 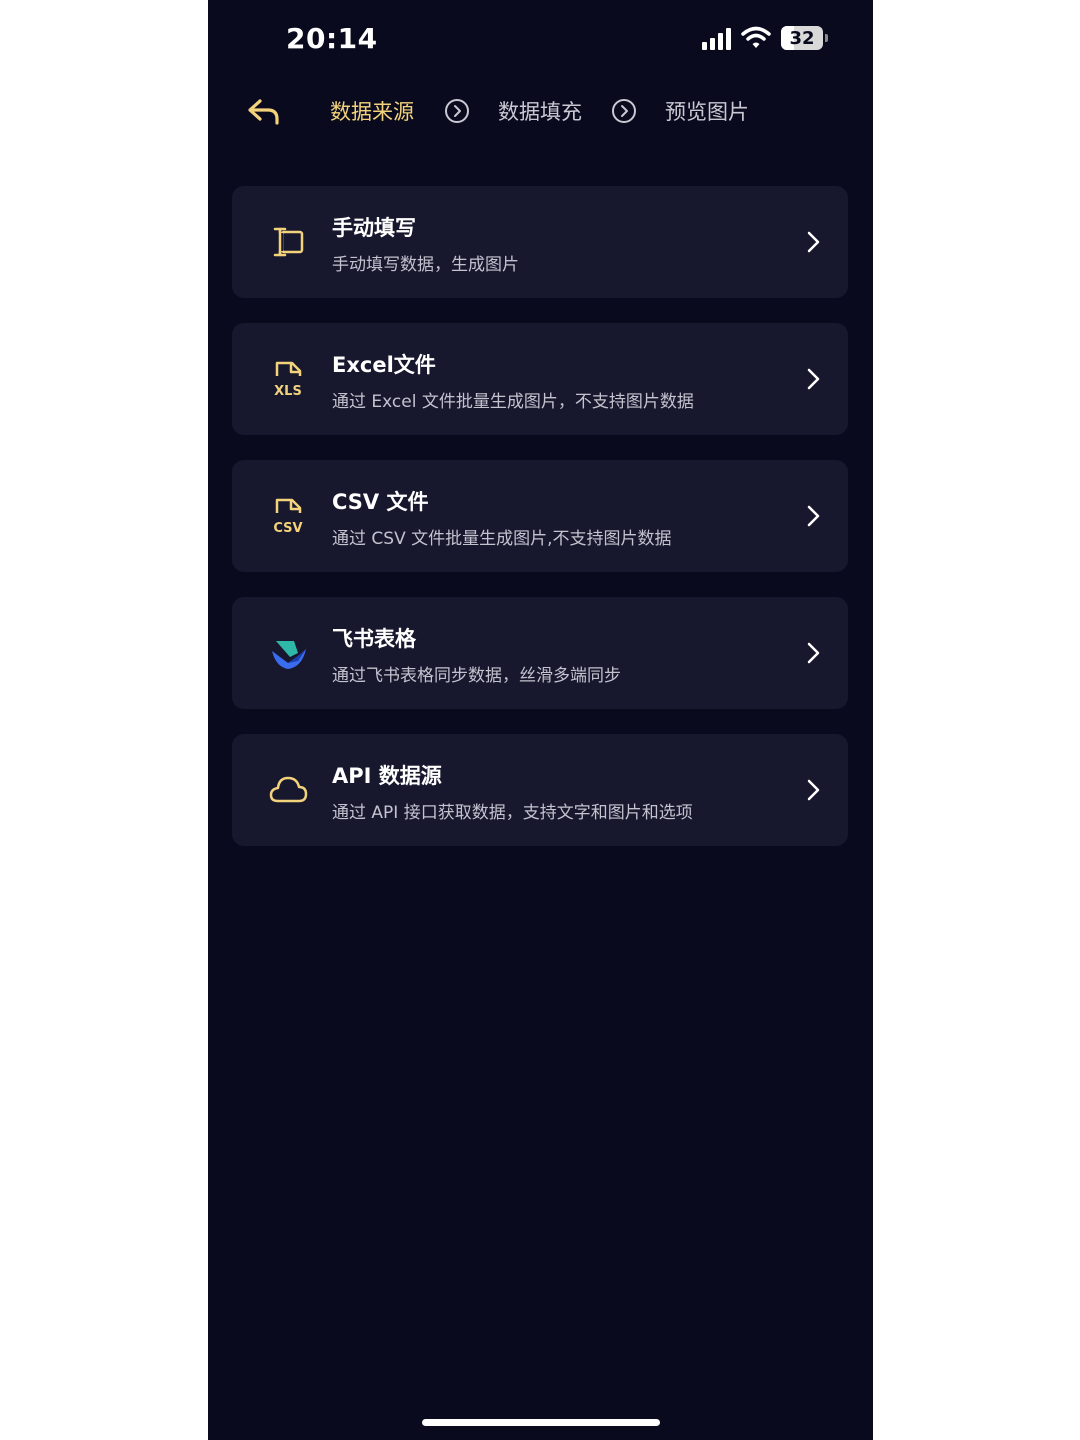 I want to click on step-navigation: 数据来源 数据填充 预览图片, so click(x=540, y=112).